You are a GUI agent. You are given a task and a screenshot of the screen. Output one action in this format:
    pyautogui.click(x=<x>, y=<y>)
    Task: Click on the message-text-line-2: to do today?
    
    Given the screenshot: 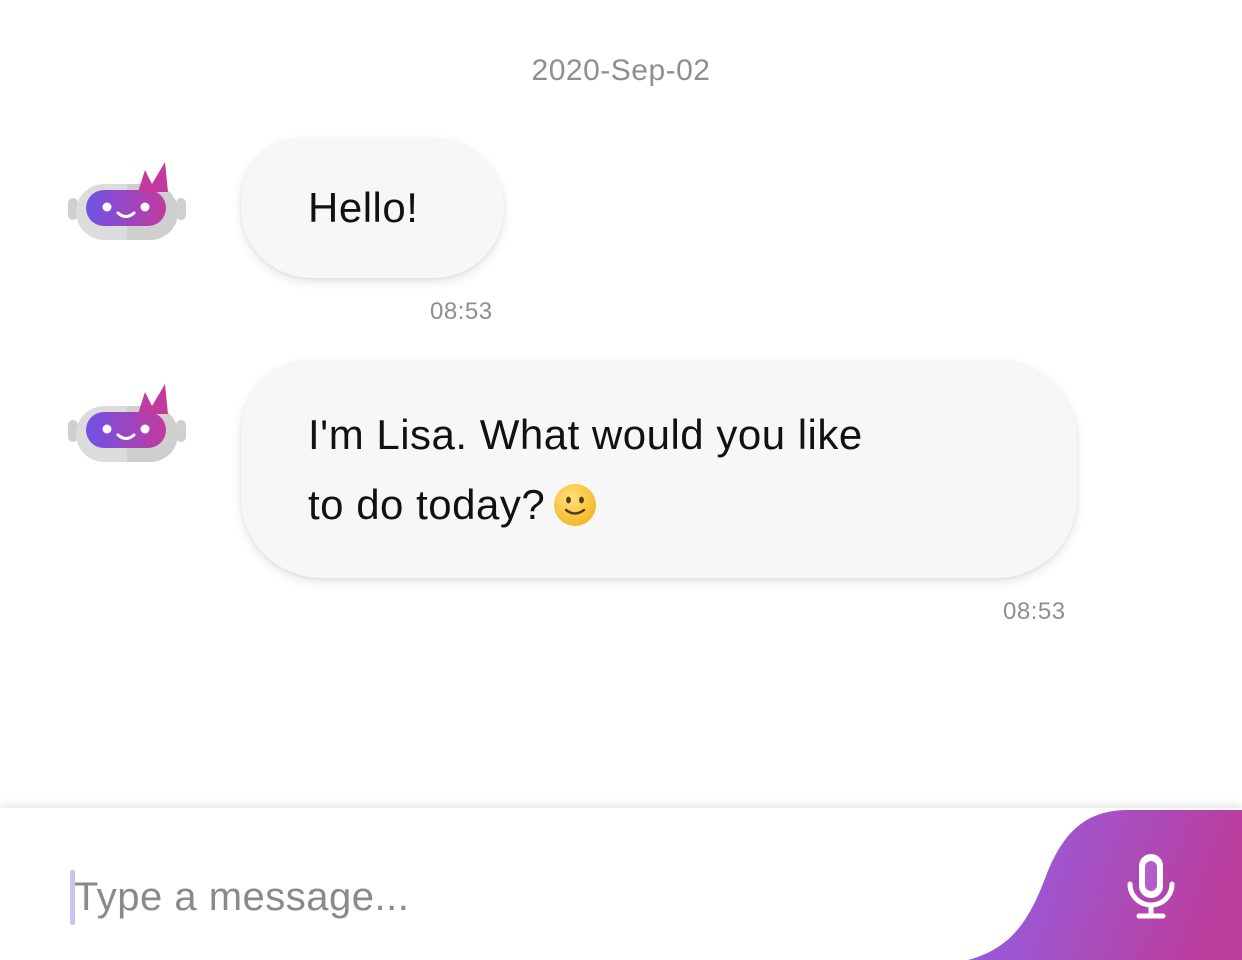 What is the action you would take?
    pyautogui.click(x=692, y=505)
    